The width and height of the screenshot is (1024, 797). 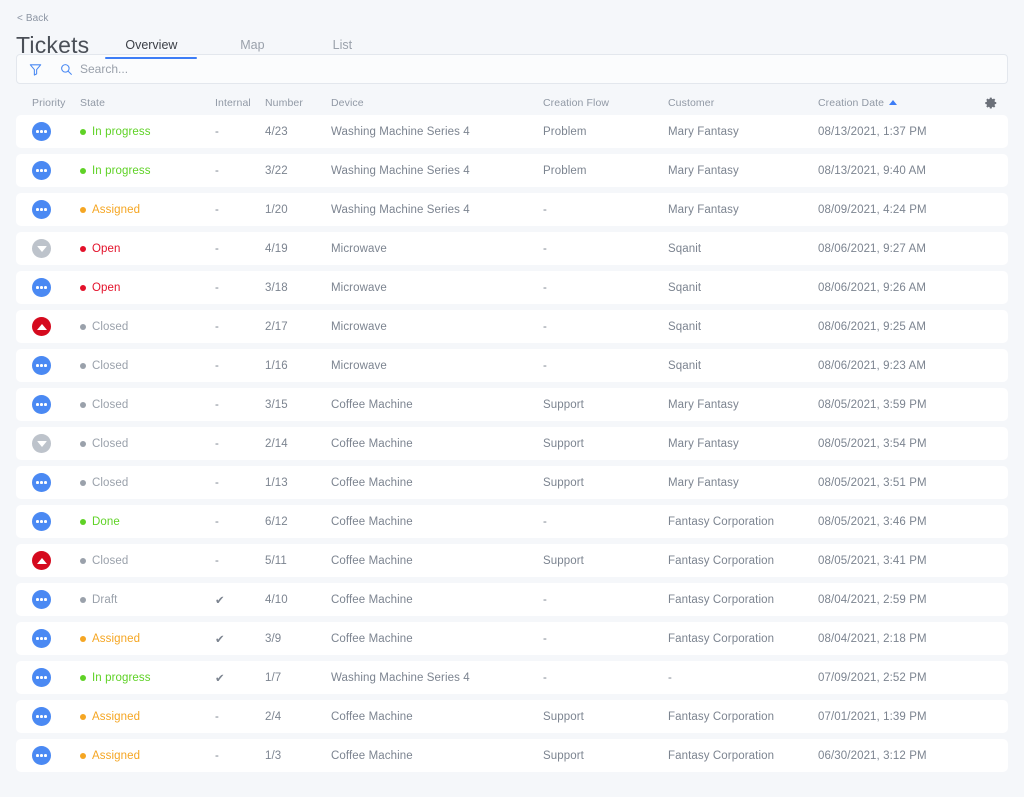 What do you see at coordinates (105, 599) in the screenshot?
I see `status-badge: Draft` at bounding box center [105, 599].